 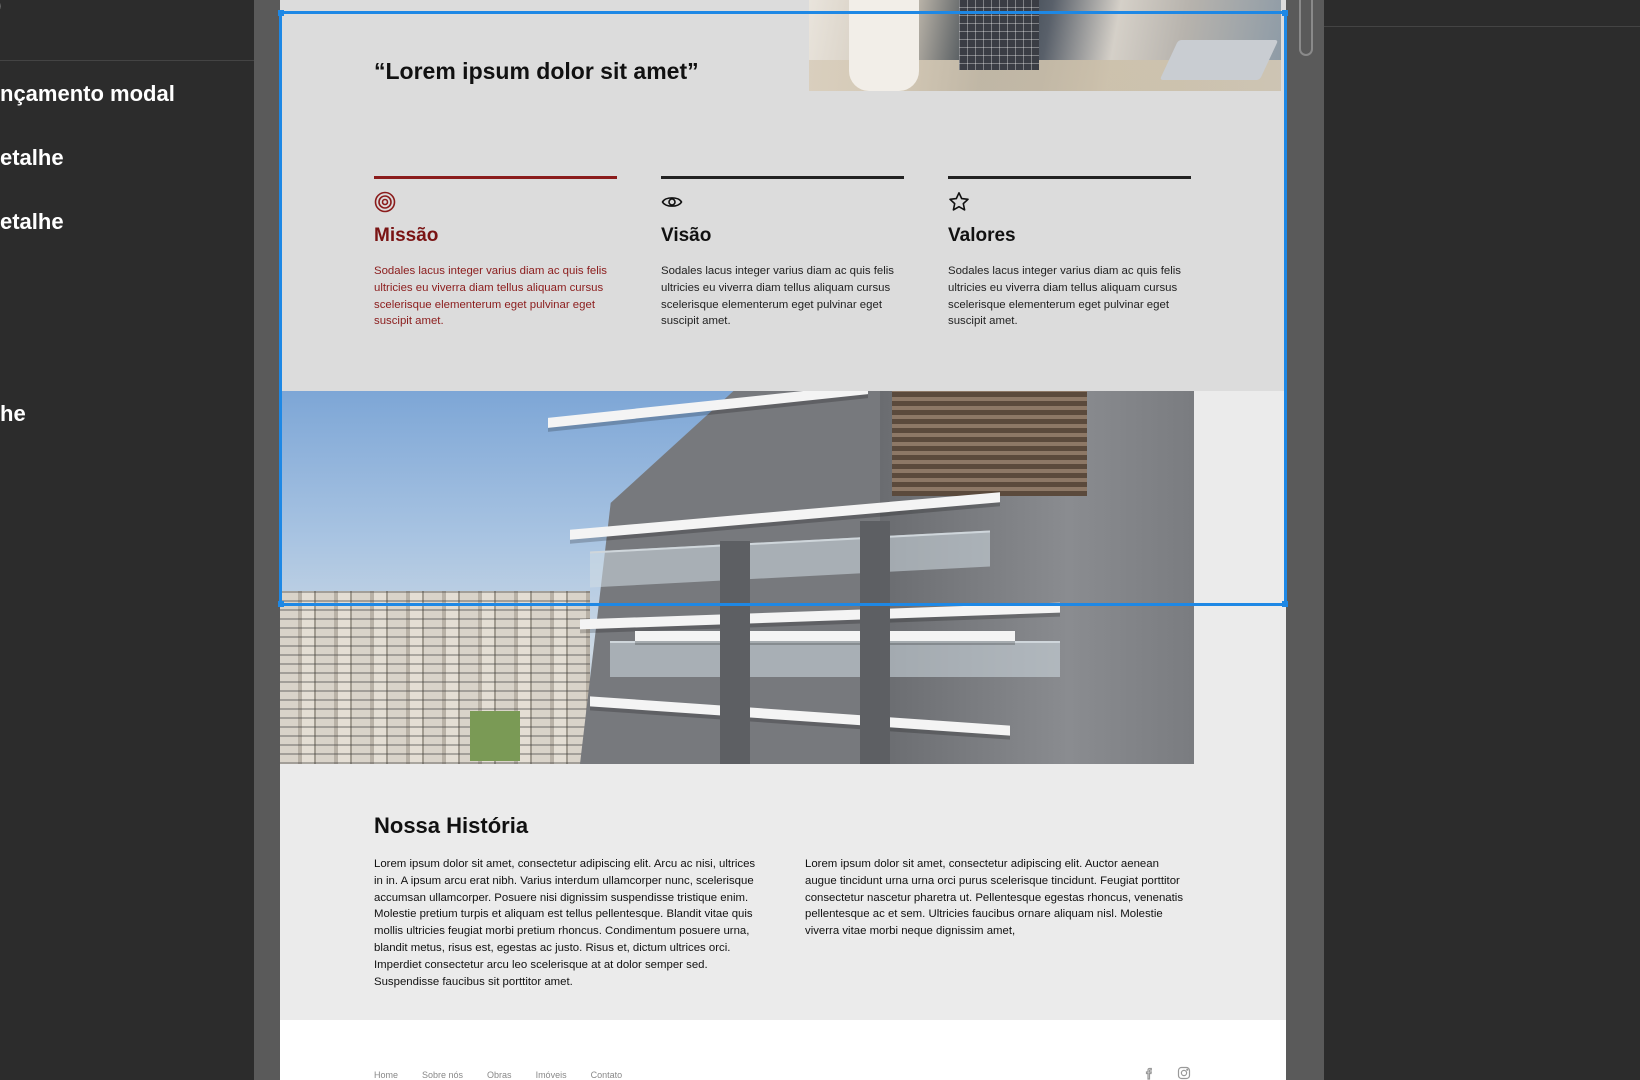 I want to click on quote-heading: “Lorem ipsum dolor sit amet”, so click(x=536, y=71).